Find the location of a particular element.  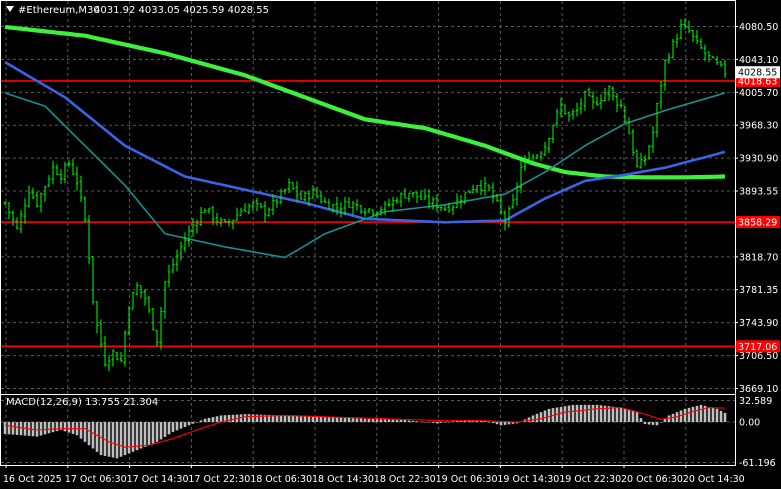

y-tick-label: 3781.35 is located at coordinates (758, 290).